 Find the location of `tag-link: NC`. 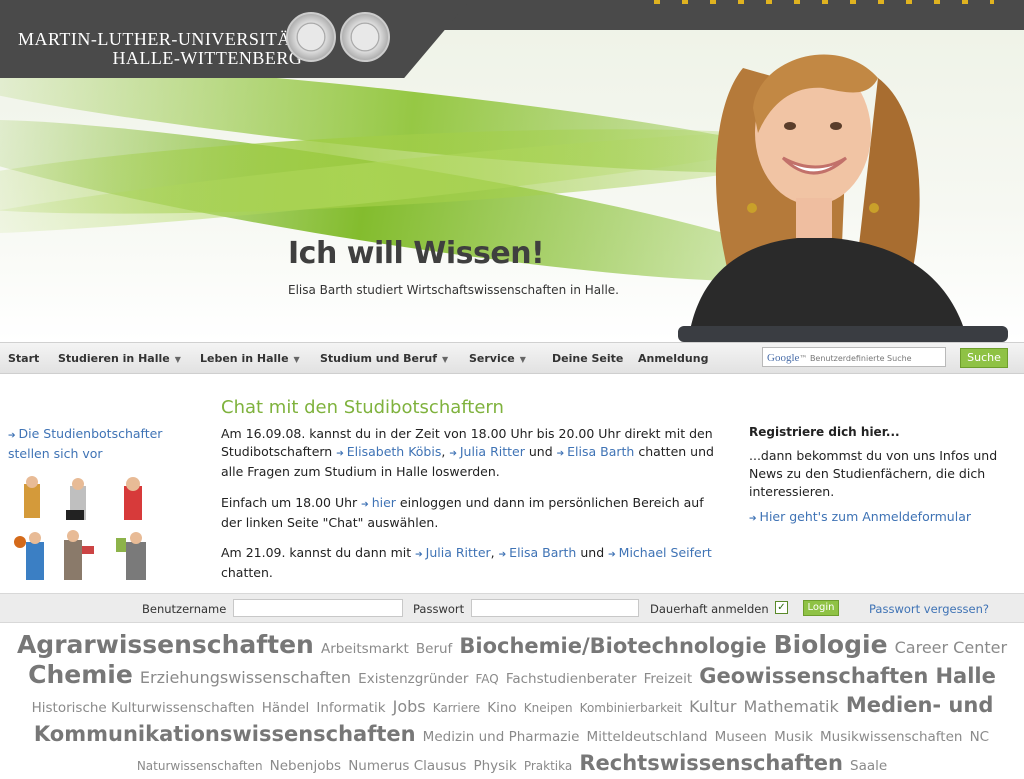

tag-link: NC is located at coordinates (980, 737).